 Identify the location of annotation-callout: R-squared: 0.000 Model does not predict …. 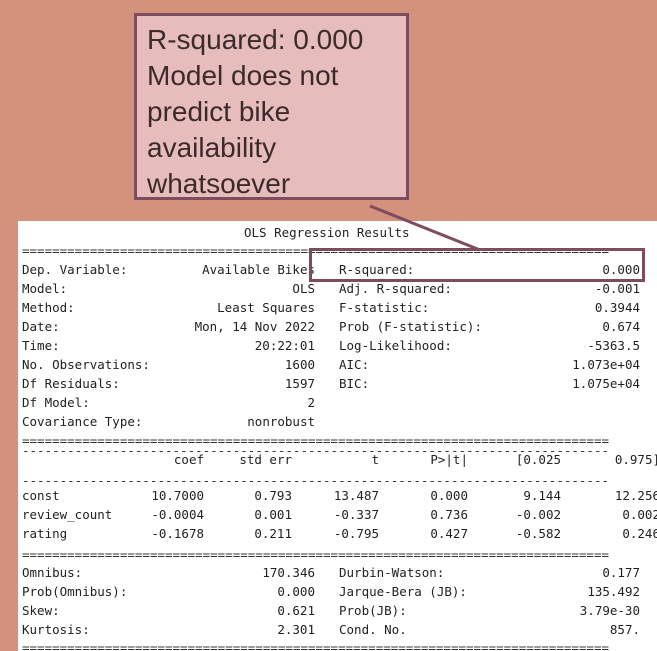
(271, 106).